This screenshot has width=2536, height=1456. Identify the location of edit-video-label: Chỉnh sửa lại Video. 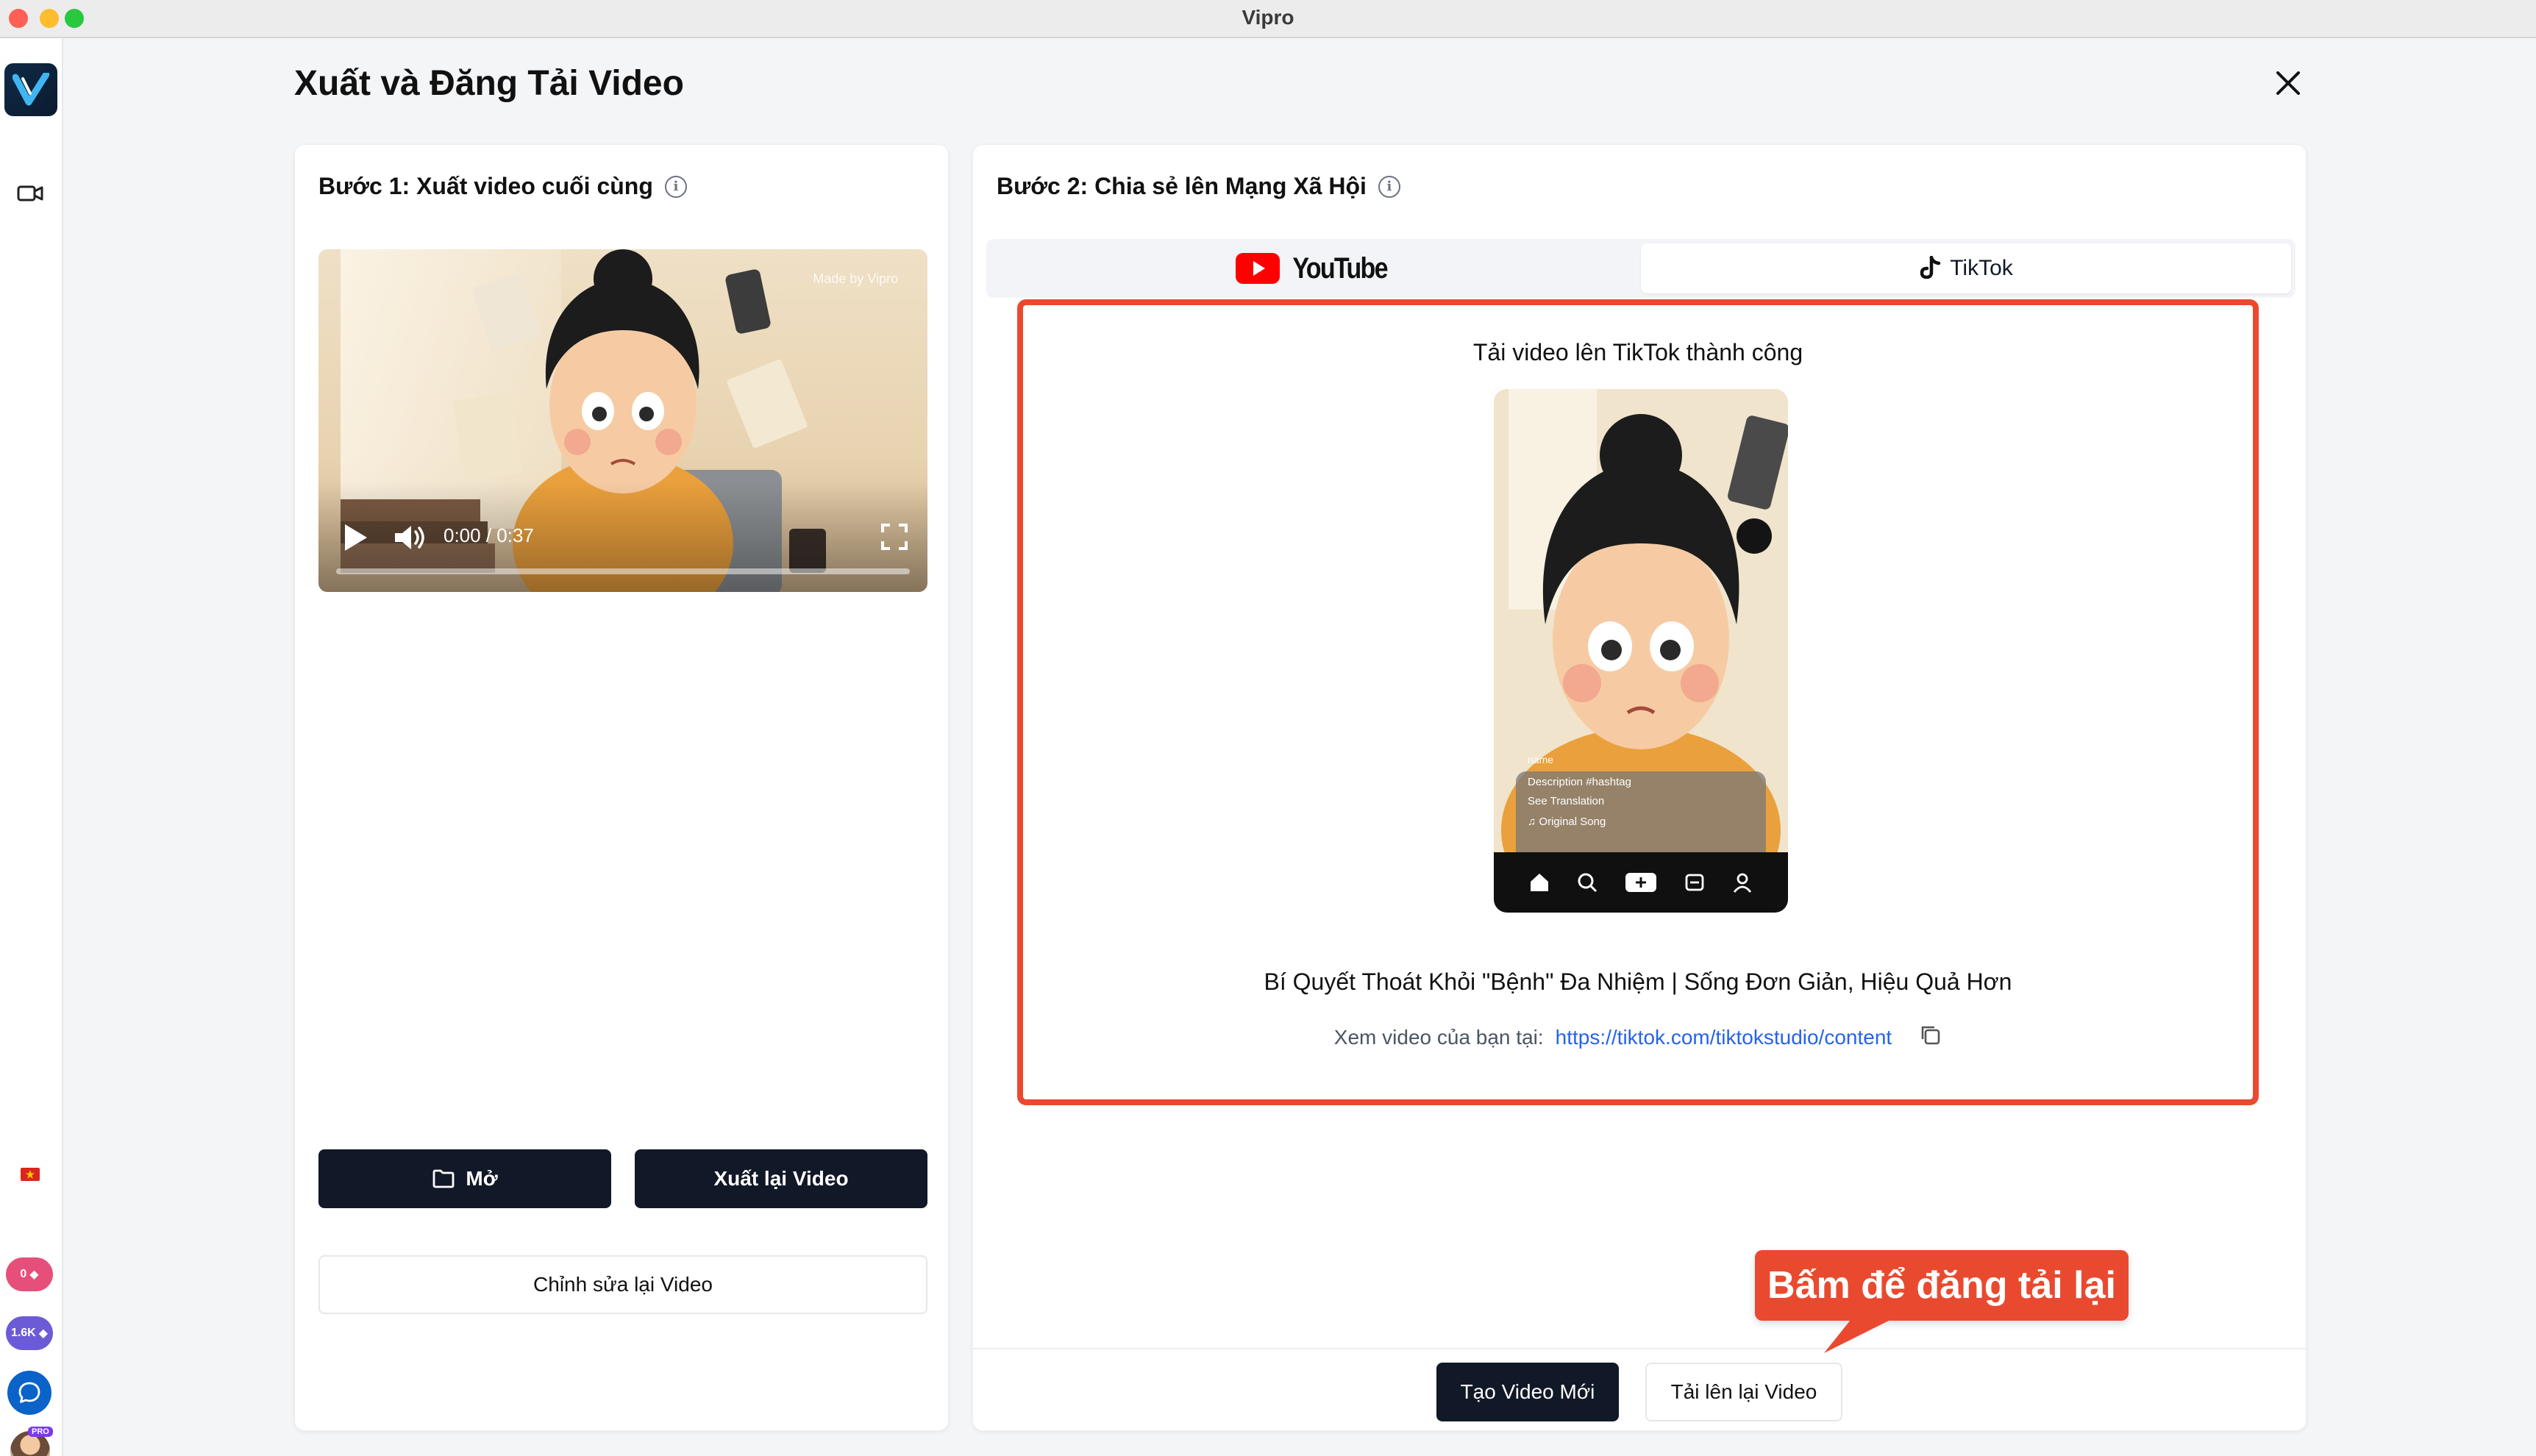
(623, 1284).